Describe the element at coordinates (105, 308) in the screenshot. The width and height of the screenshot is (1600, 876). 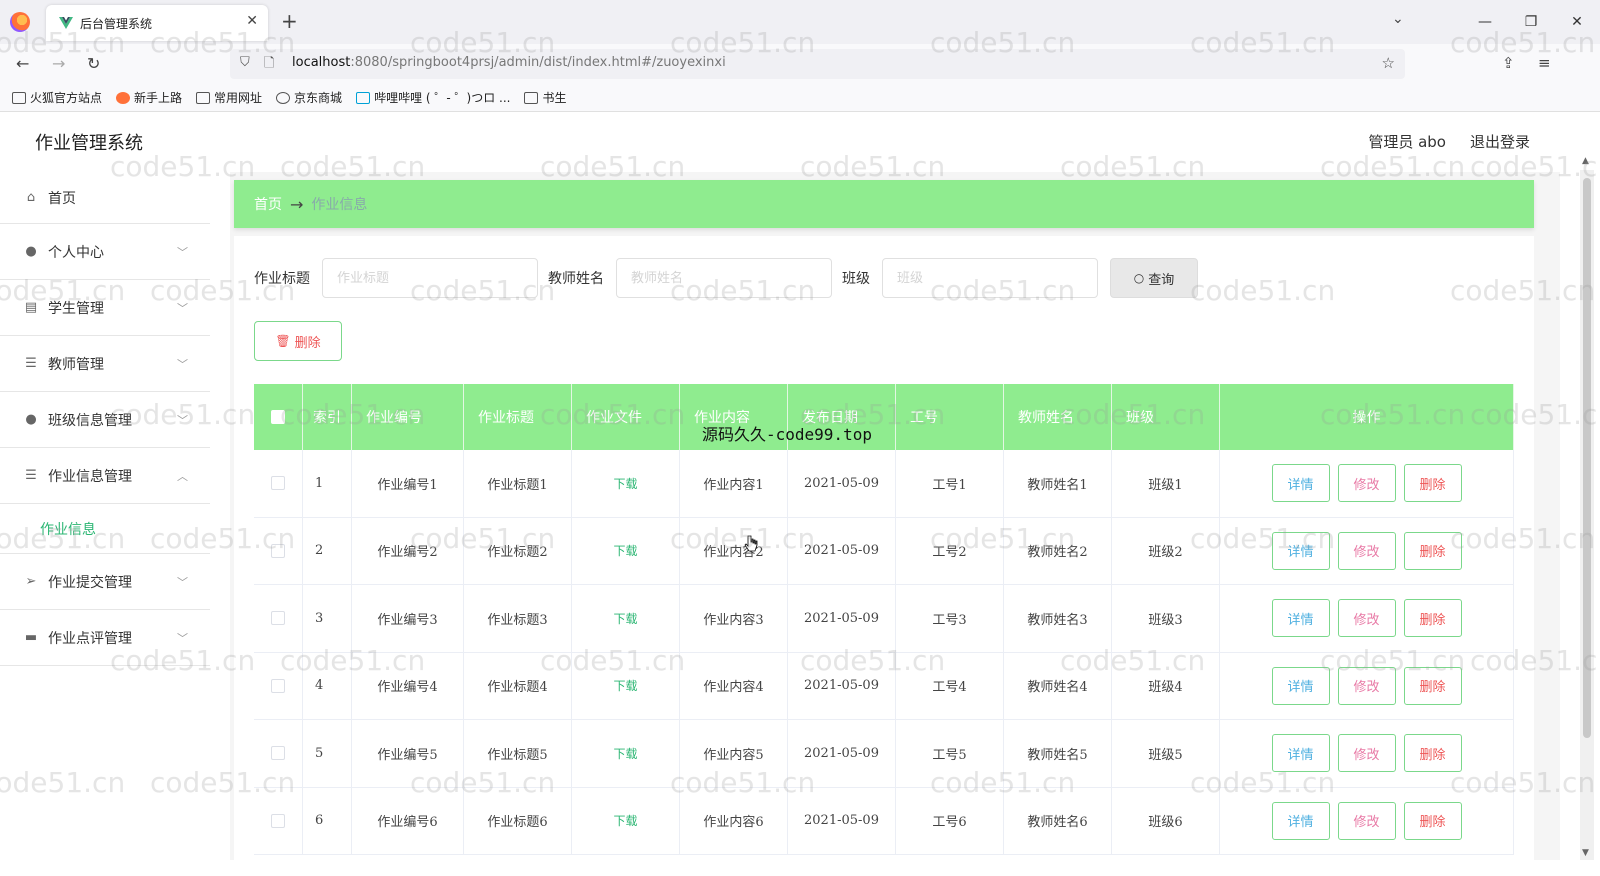
I see `sidebar-item-student-management: ▤ 学生管理 ﹀` at that location.